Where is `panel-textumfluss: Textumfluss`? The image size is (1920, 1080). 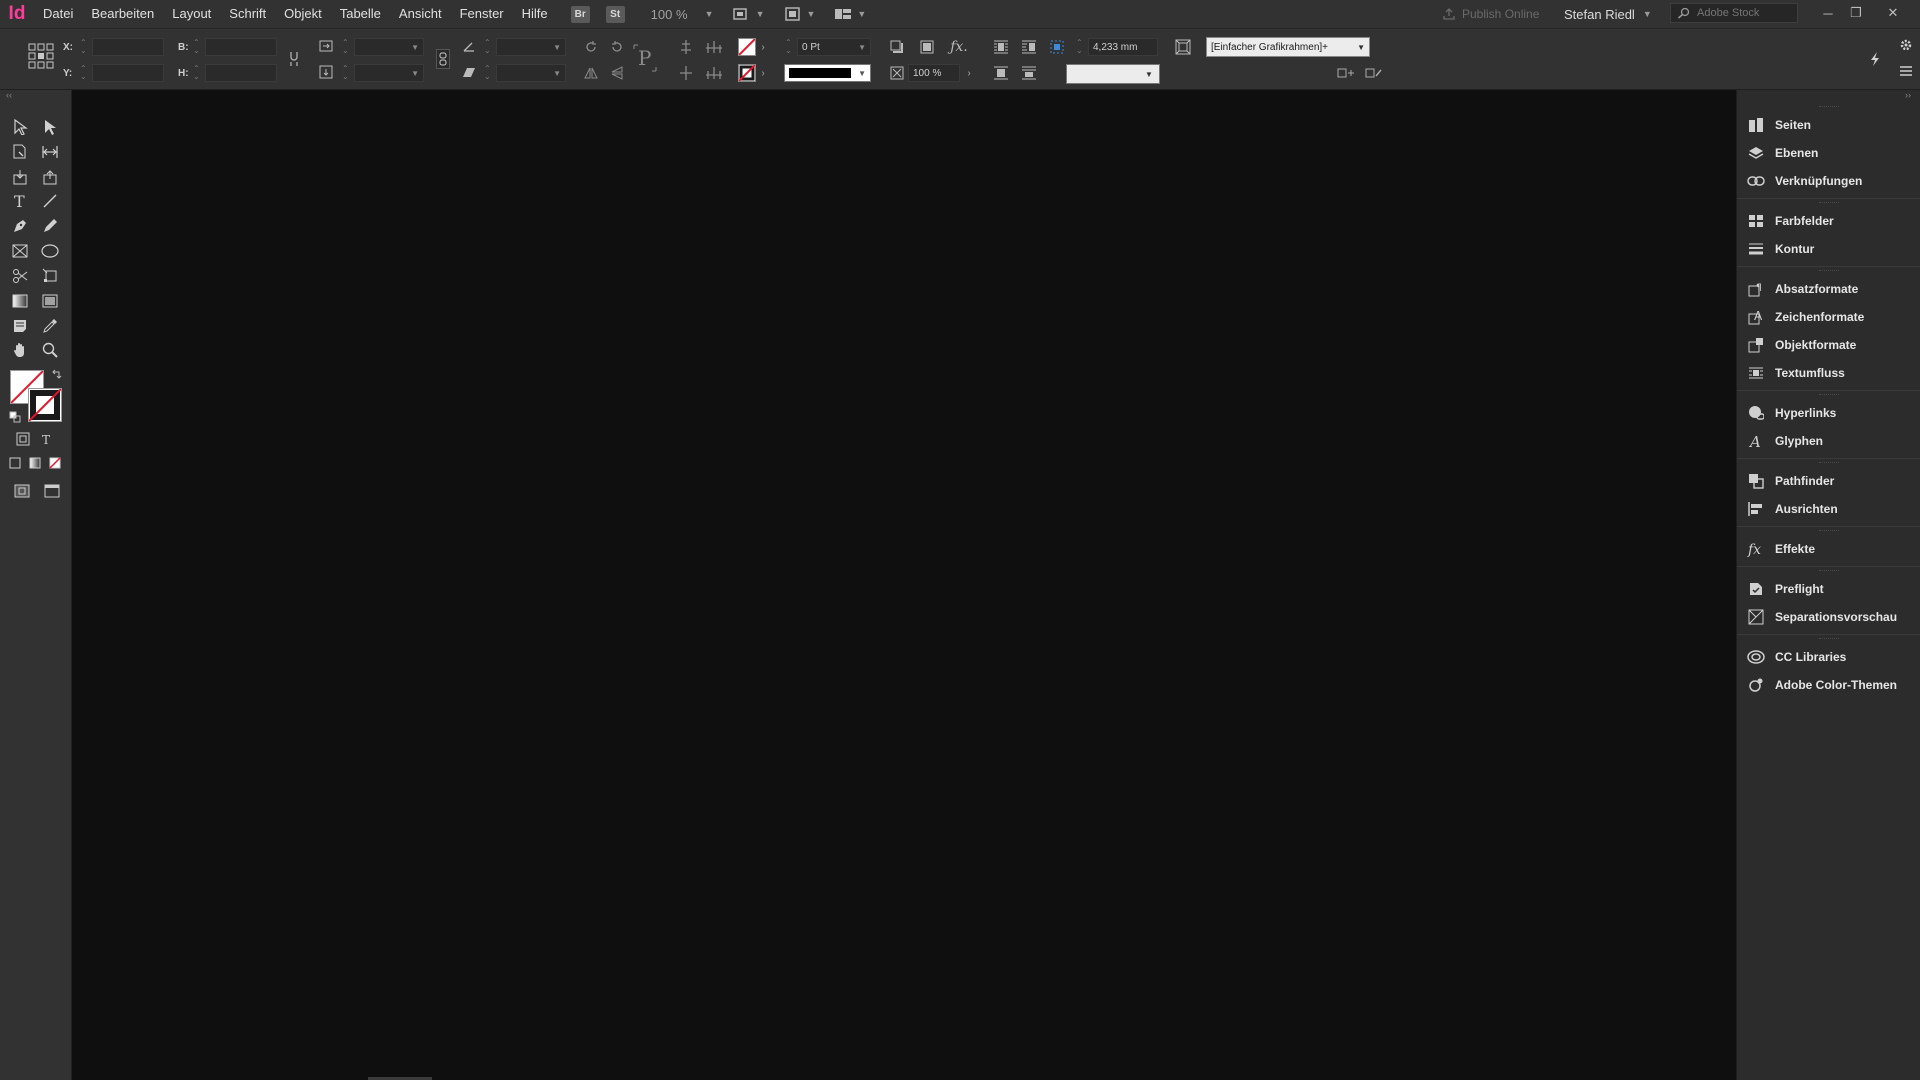 panel-textumfluss: Textumfluss is located at coordinates (1832, 373).